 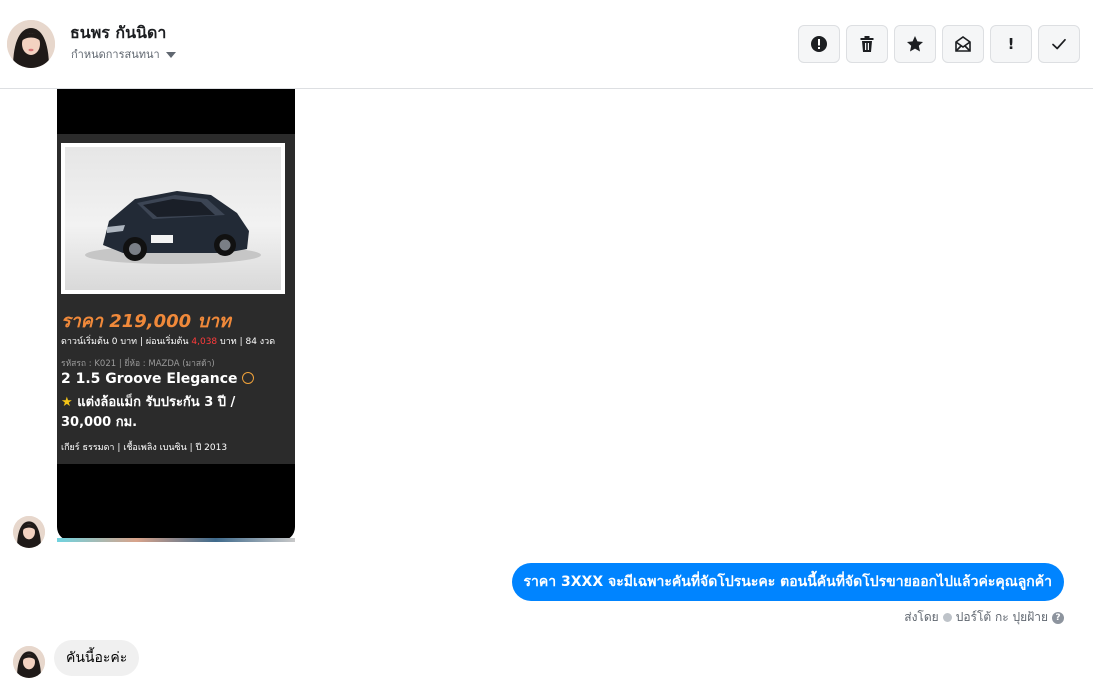 What do you see at coordinates (146, 321) in the screenshot?
I see `ad-price: ราคา 219,000 บาท` at bounding box center [146, 321].